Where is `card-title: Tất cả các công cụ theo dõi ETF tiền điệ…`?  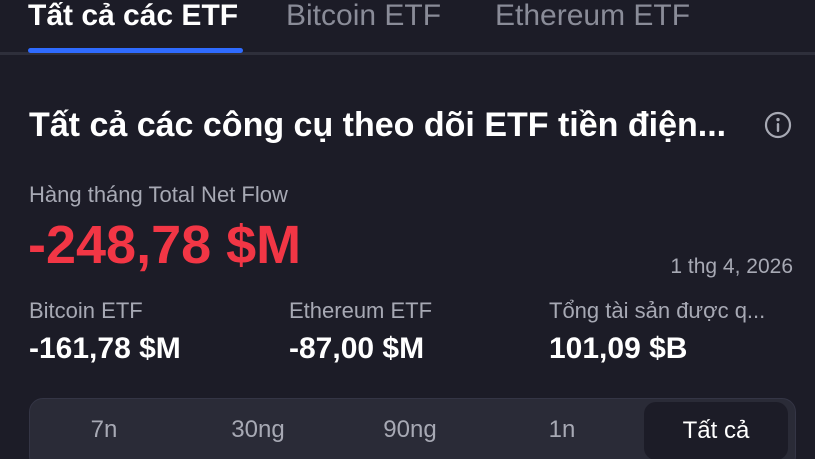 card-title: Tất cả các công cụ theo dõi ETF tiền điệ… is located at coordinates (378, 125).